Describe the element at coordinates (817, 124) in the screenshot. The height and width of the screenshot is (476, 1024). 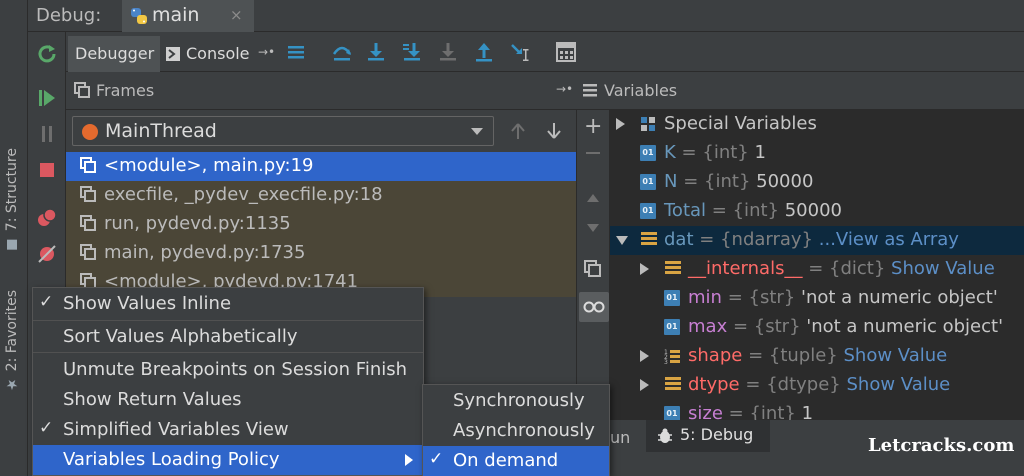
I see `variable-row: Special Variables` at that location.